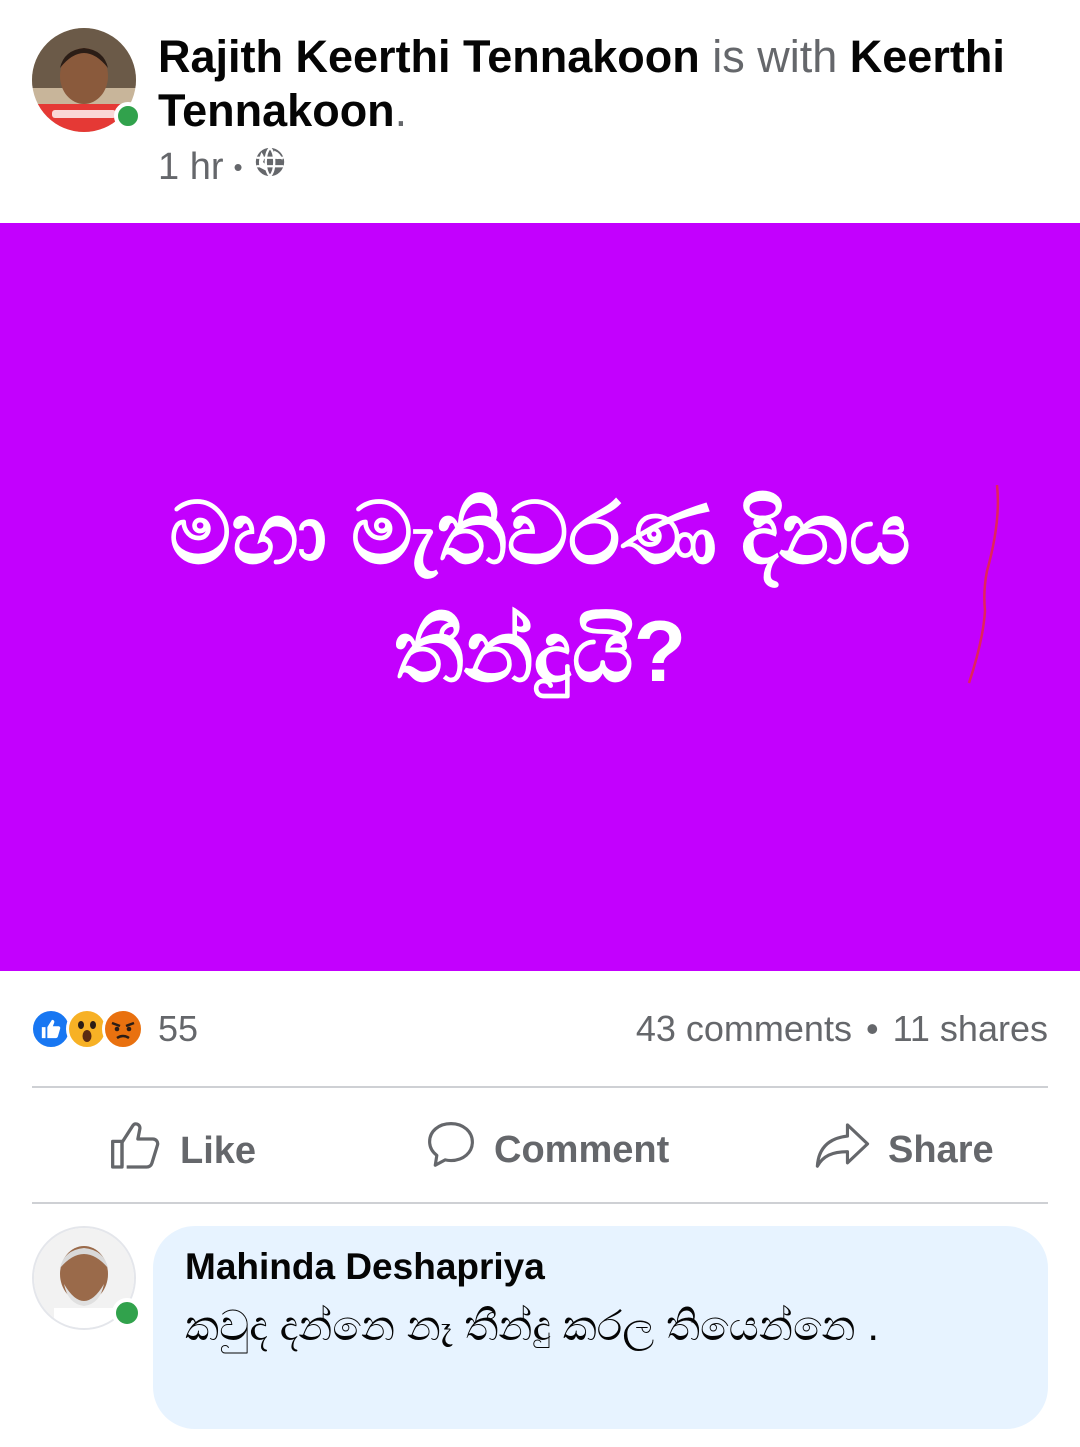 Image resolution: width=1080 pixels, height=1447 pixels. I want to click on divider-bottom, so click(540, 1203).